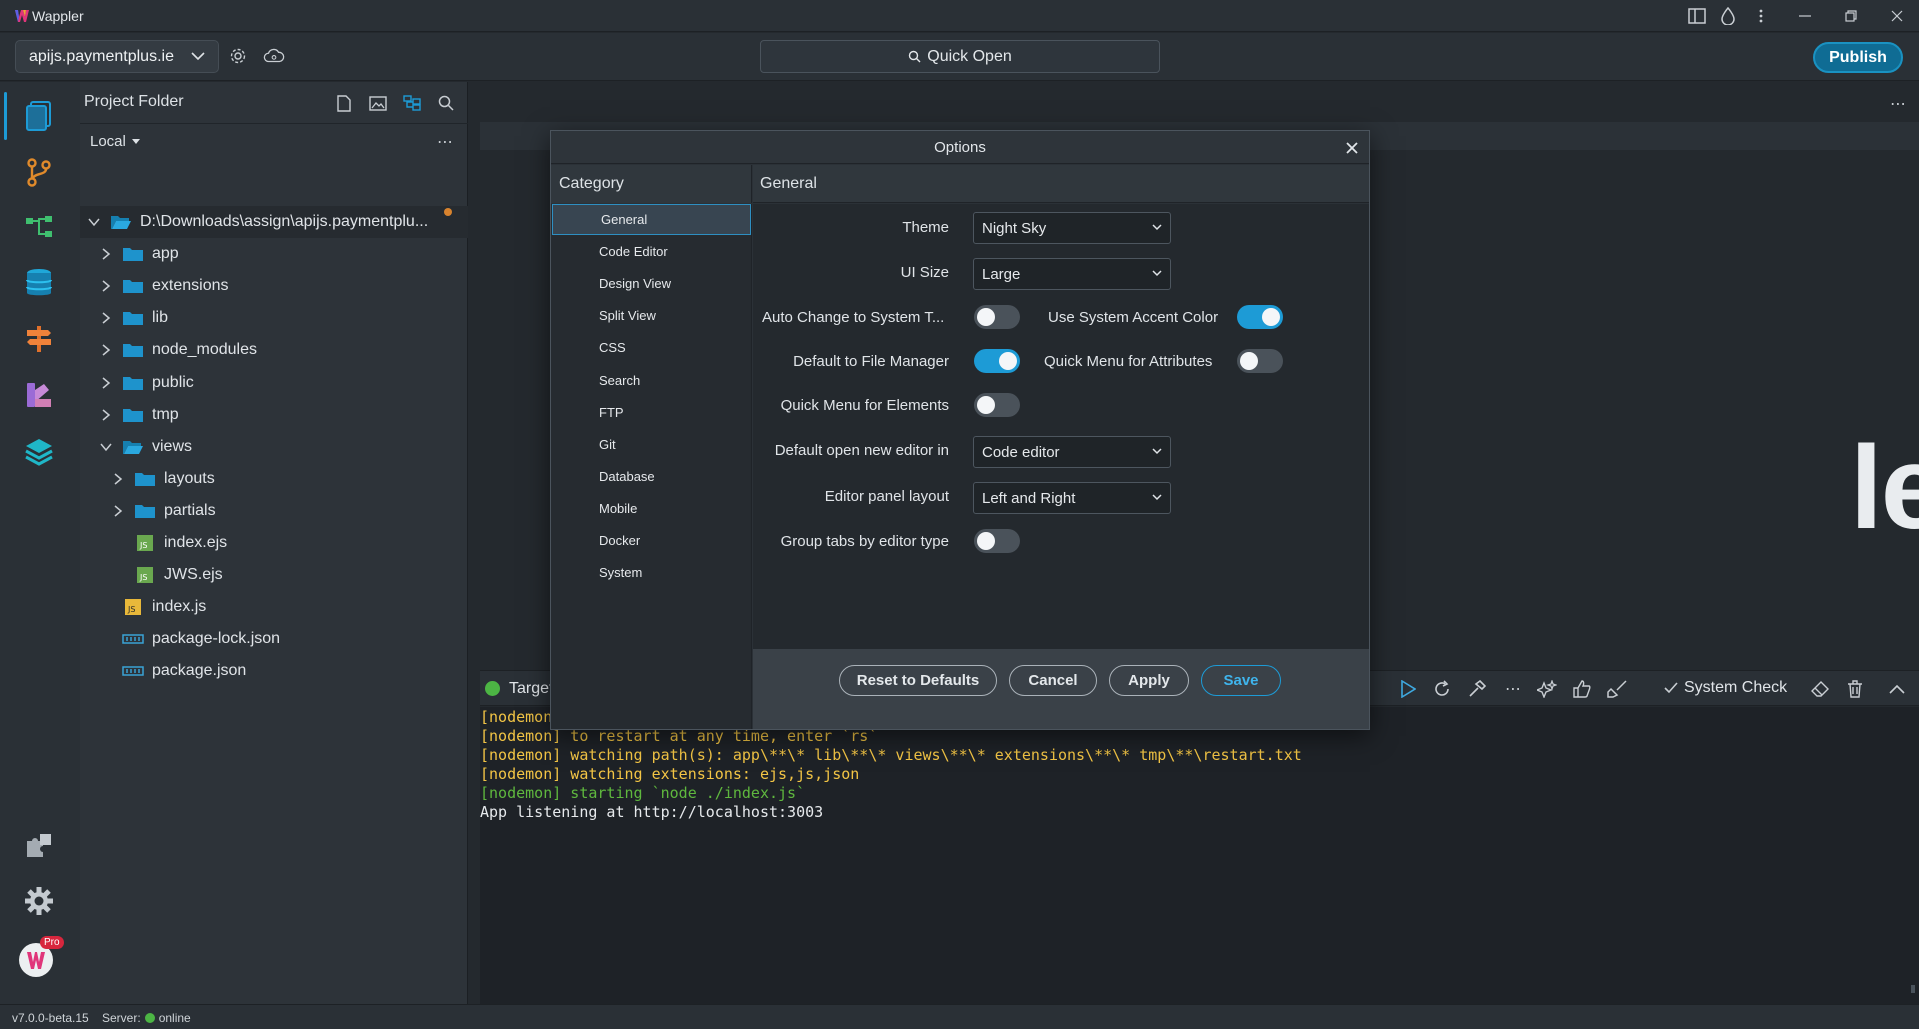  What do you see at coordinates (1053, 680) in the screenshot?
I see `cancel-button: Cancel` at bounding box center [1053, 680].